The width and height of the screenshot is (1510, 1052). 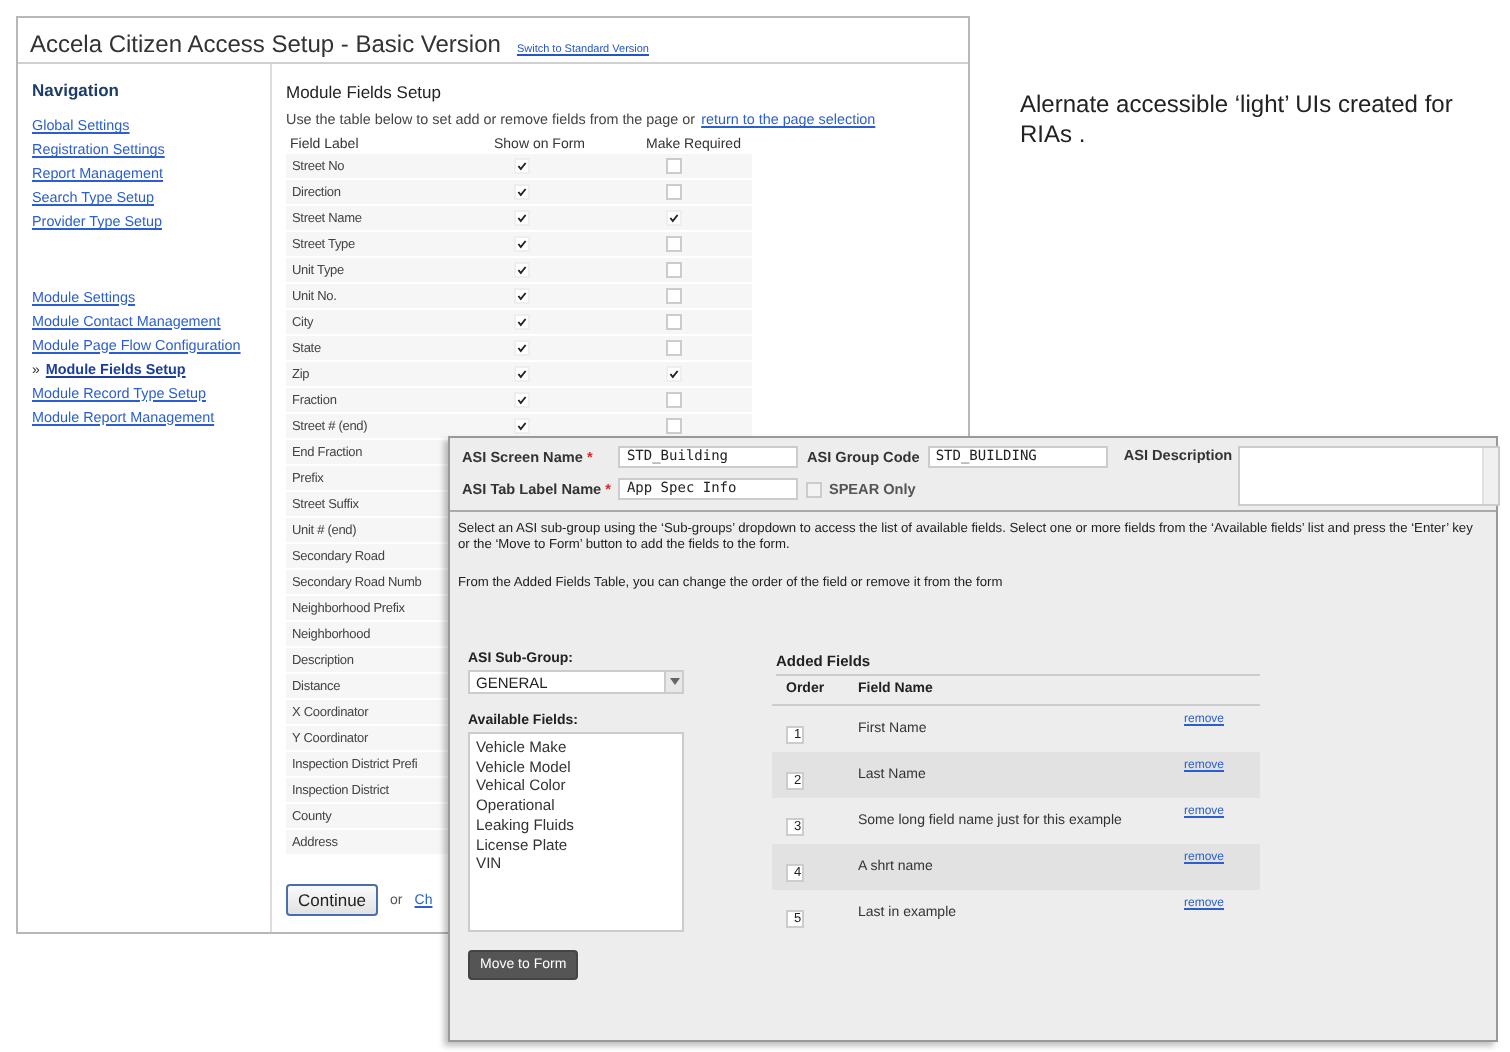 What do you see at coordinates (1369, 476) in the screenshot?
I see `description-field` at bounding box center [1369, 476].